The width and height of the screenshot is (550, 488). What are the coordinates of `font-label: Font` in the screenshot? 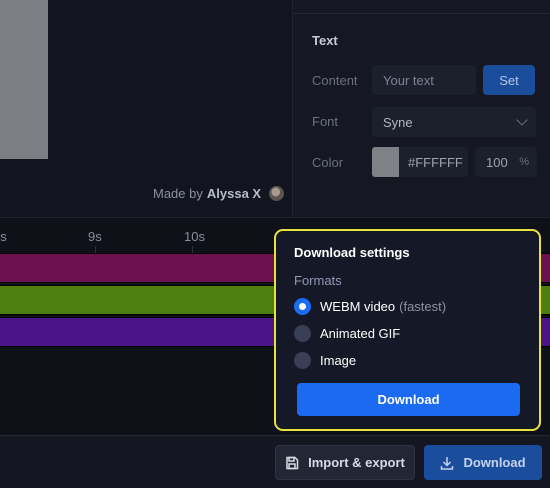 It's located at (325, 121).